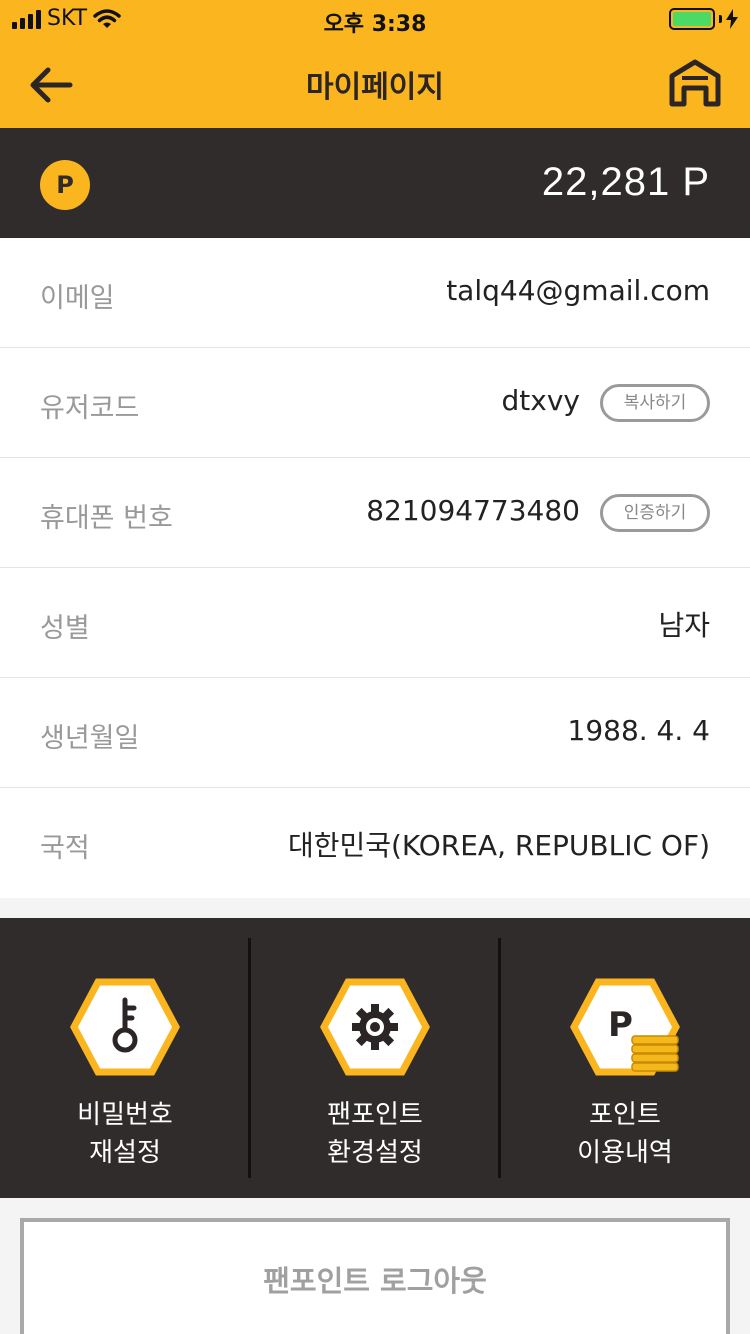  I want to click on key-icon, so click(125, 1027).